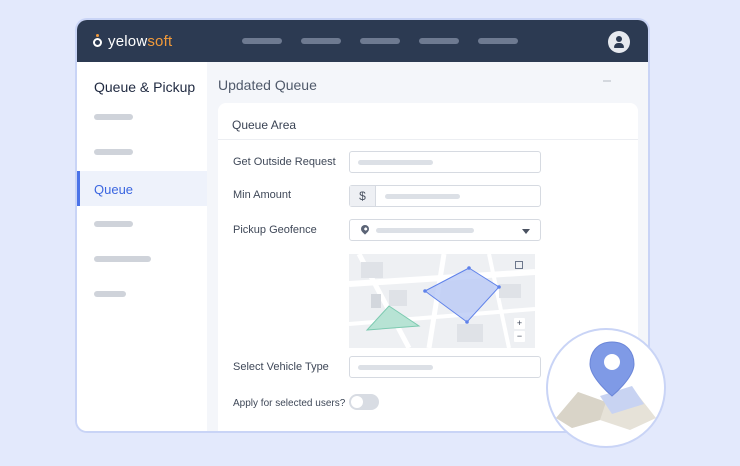 Image resolution: width=740 pixels, height=466 pixels. I want to click on chevron-down-icon, so click(526, 231).